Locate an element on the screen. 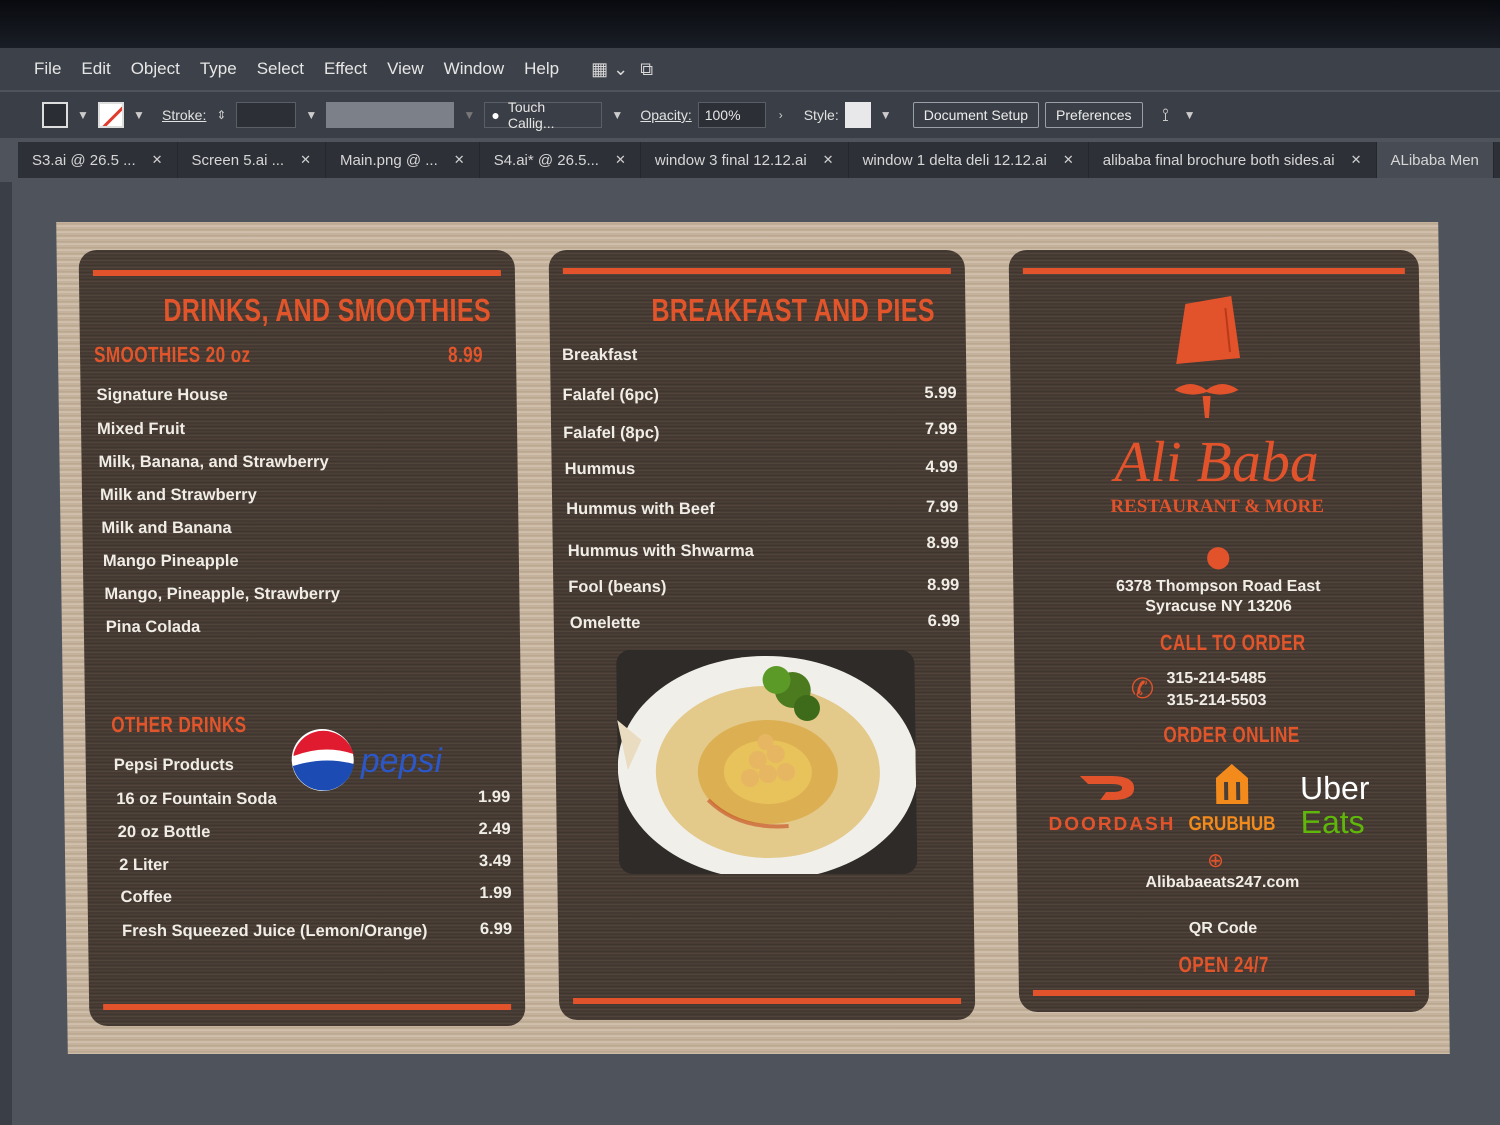 The image size is (1500, 1125). table-row: Fool (beans) is located at coordinates (617, 587).